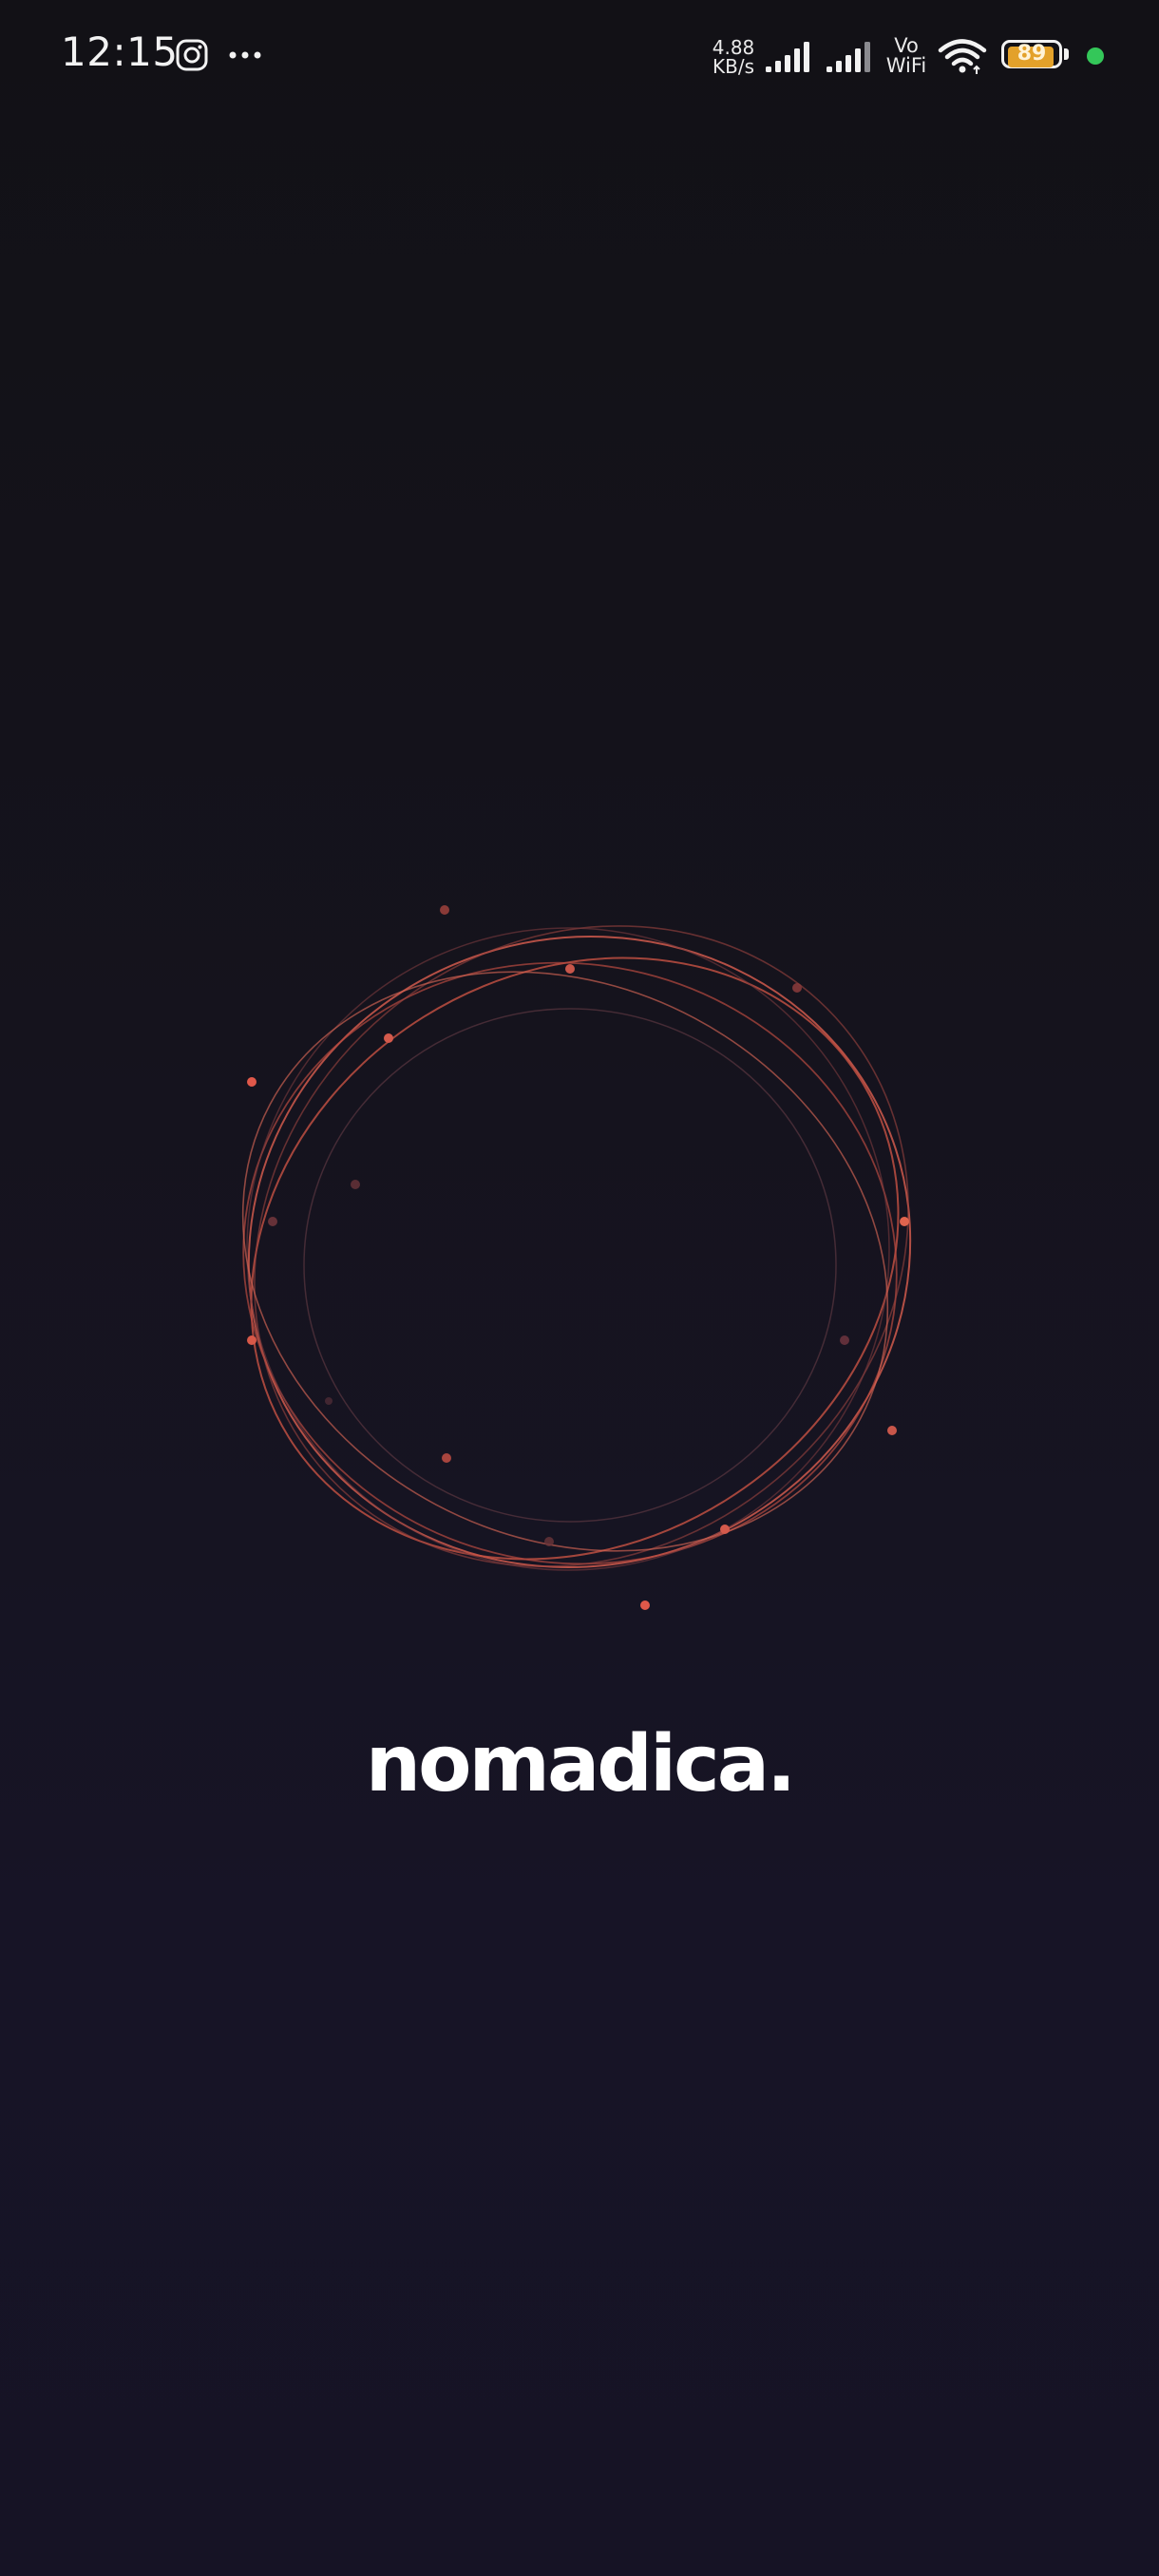  What do you see at coordinates (906, 45) in the screenshot?
I see `vo-label: Vo` at bounding box center [906, 45].